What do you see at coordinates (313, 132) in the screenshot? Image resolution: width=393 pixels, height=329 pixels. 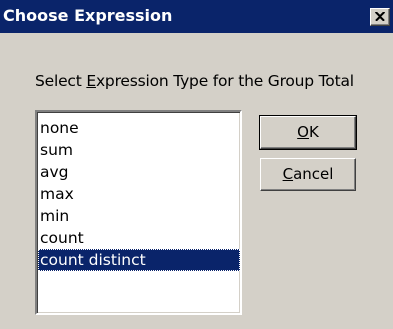 I see `ok-label-rest: K` at bounding box center [313, 132].